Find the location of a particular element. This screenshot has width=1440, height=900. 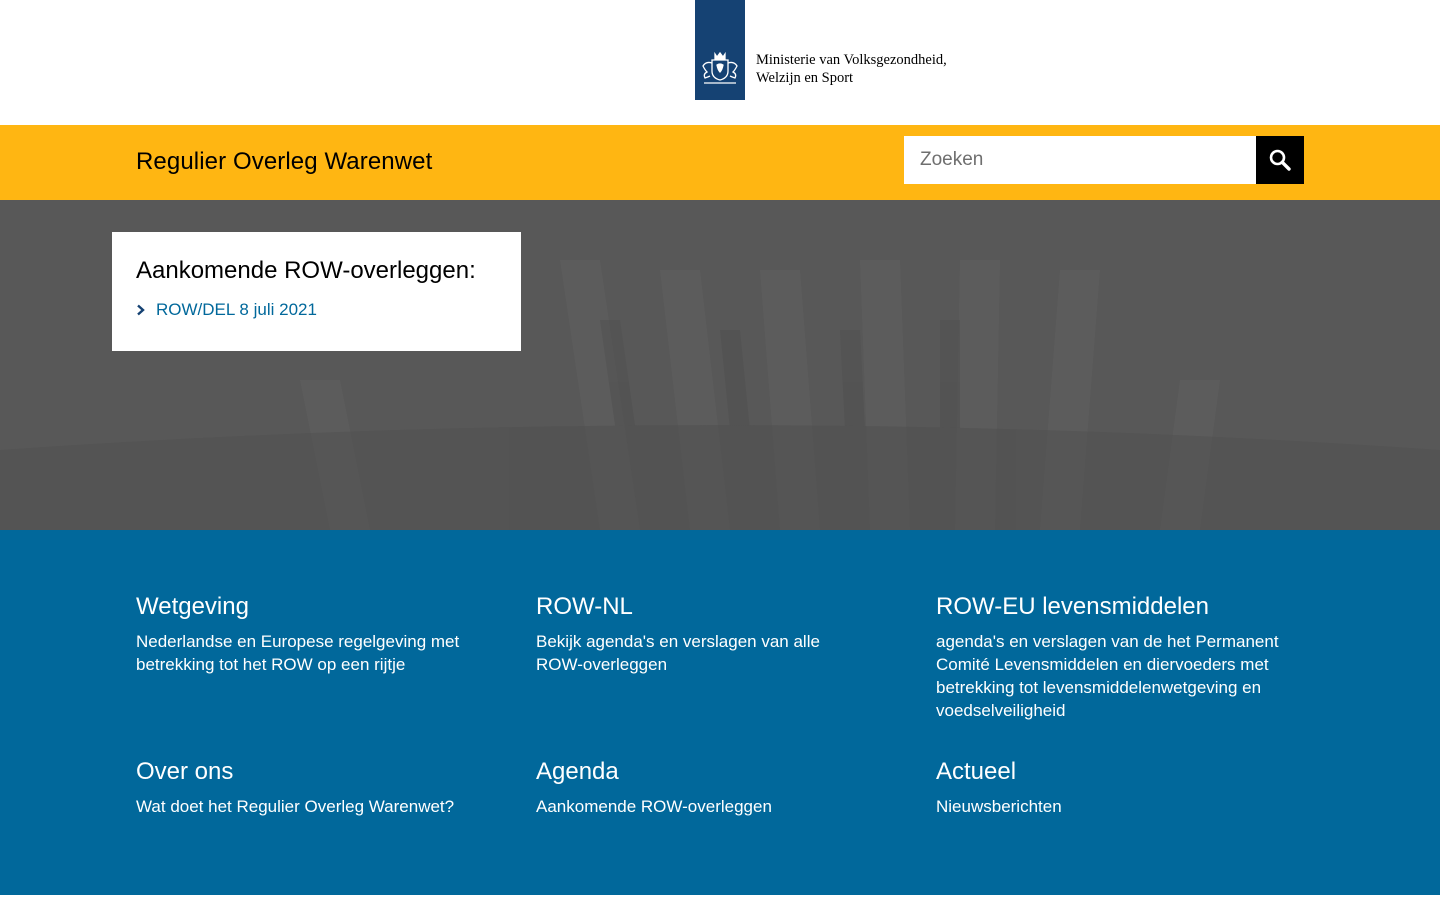

nav-tile-title: Over ons is located at coordinates (321, 772).